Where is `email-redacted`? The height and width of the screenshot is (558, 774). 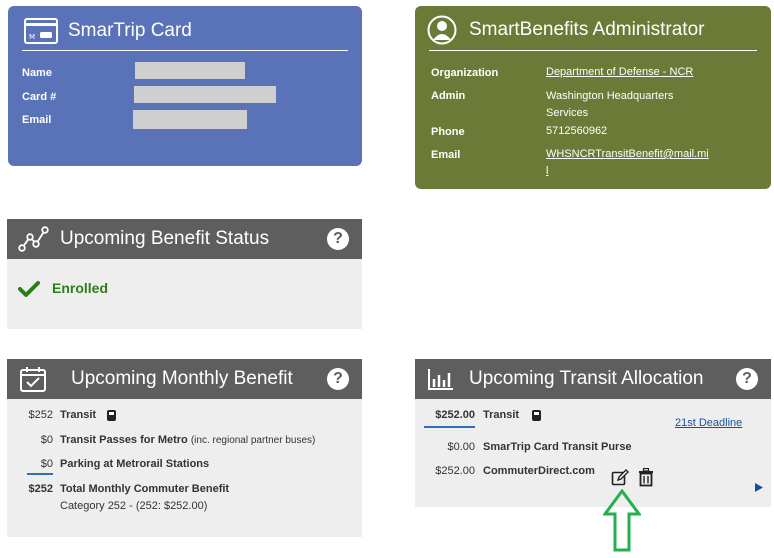
email-redacted is located at coordinates (190, 119).